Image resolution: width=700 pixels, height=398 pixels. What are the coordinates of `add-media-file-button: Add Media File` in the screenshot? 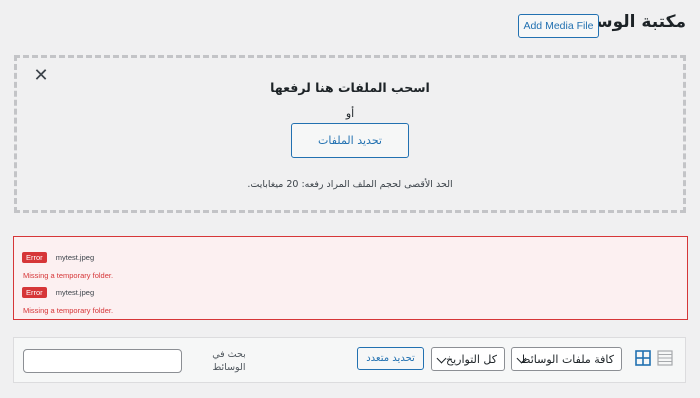 It's located at (558, 26).